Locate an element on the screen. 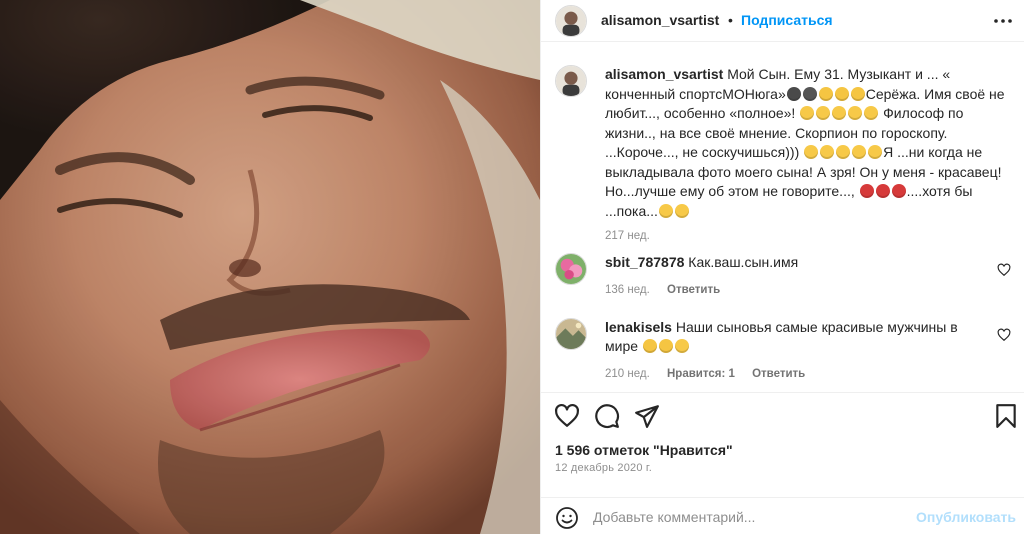 Image resolution: width=1024 pixels, height=534 pixels. caption-time: 217 нед. is located at coordinates (627, 236).